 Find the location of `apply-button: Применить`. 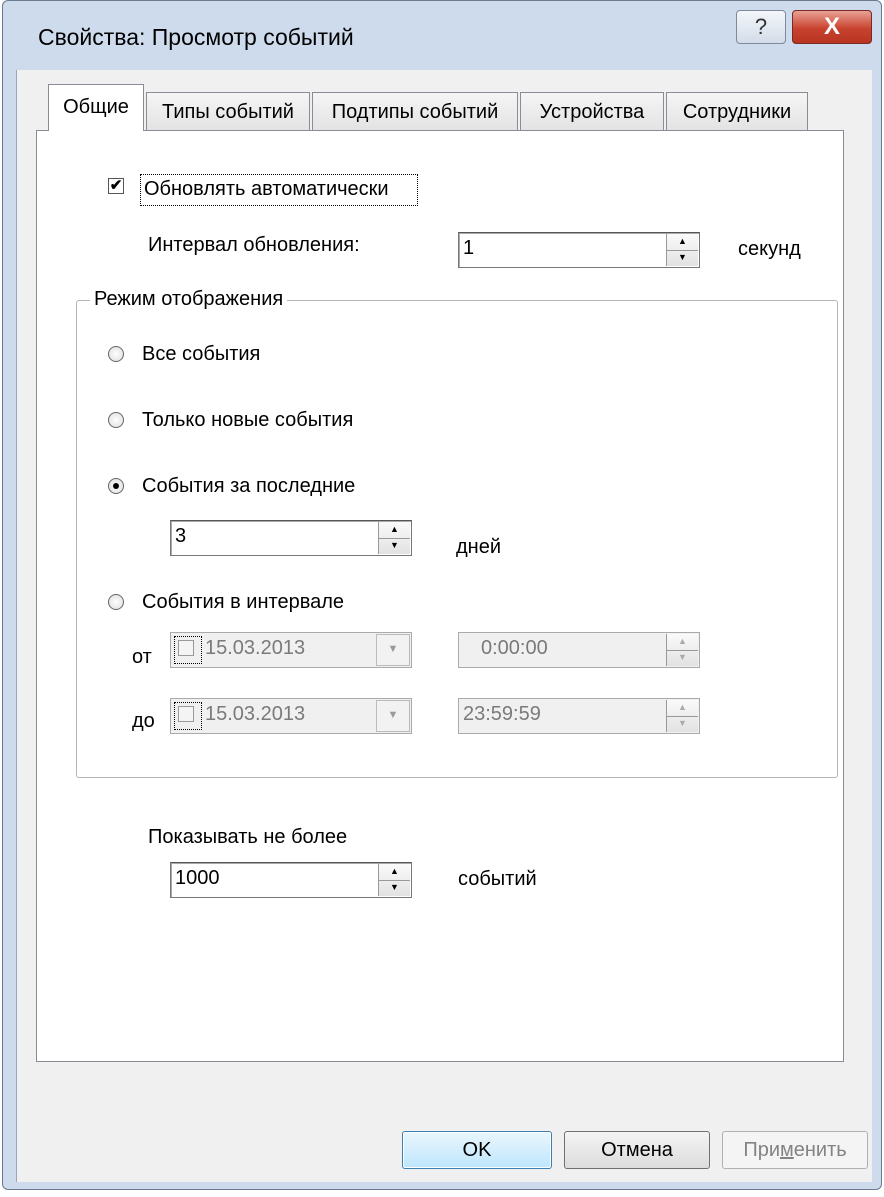

apply-button: Применить is located at coordinates (795, 1150).